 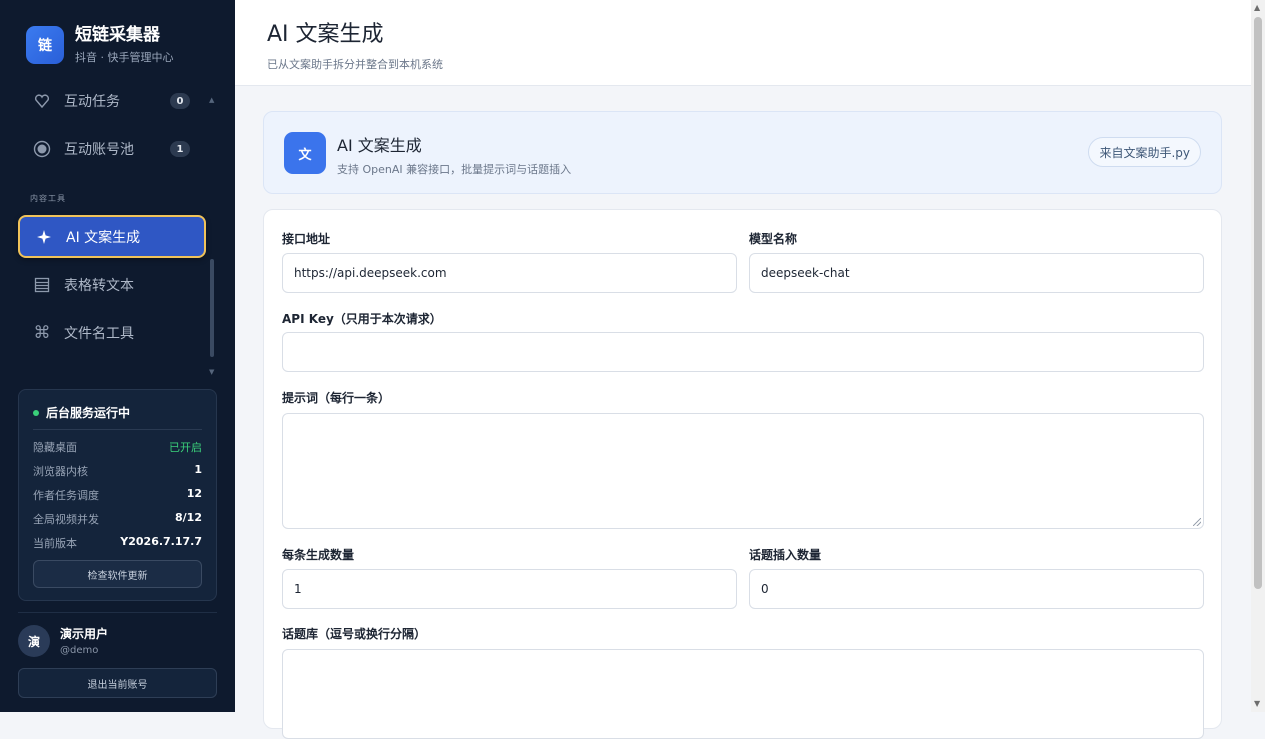 I want to click on page-subtitle: 已从文案助手拆分并整合到本机系统, so click(x=355, y=64).